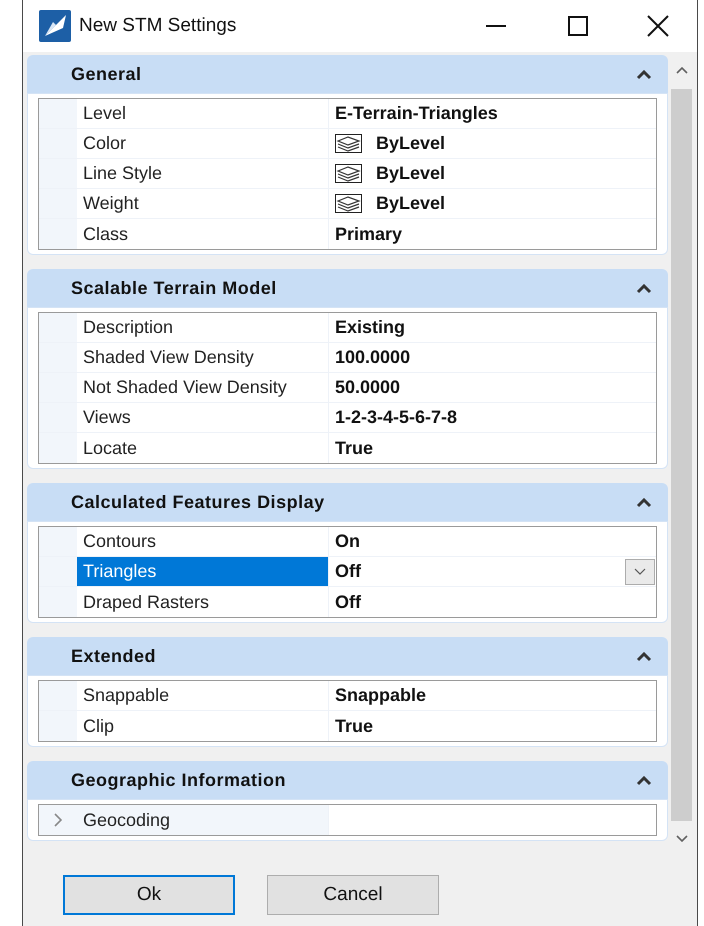 The height and width of the screenshot is (926, 704). Describe the element at coordinates (682, 70) in the screenshot. I see `scroll-up-icon` at that location.